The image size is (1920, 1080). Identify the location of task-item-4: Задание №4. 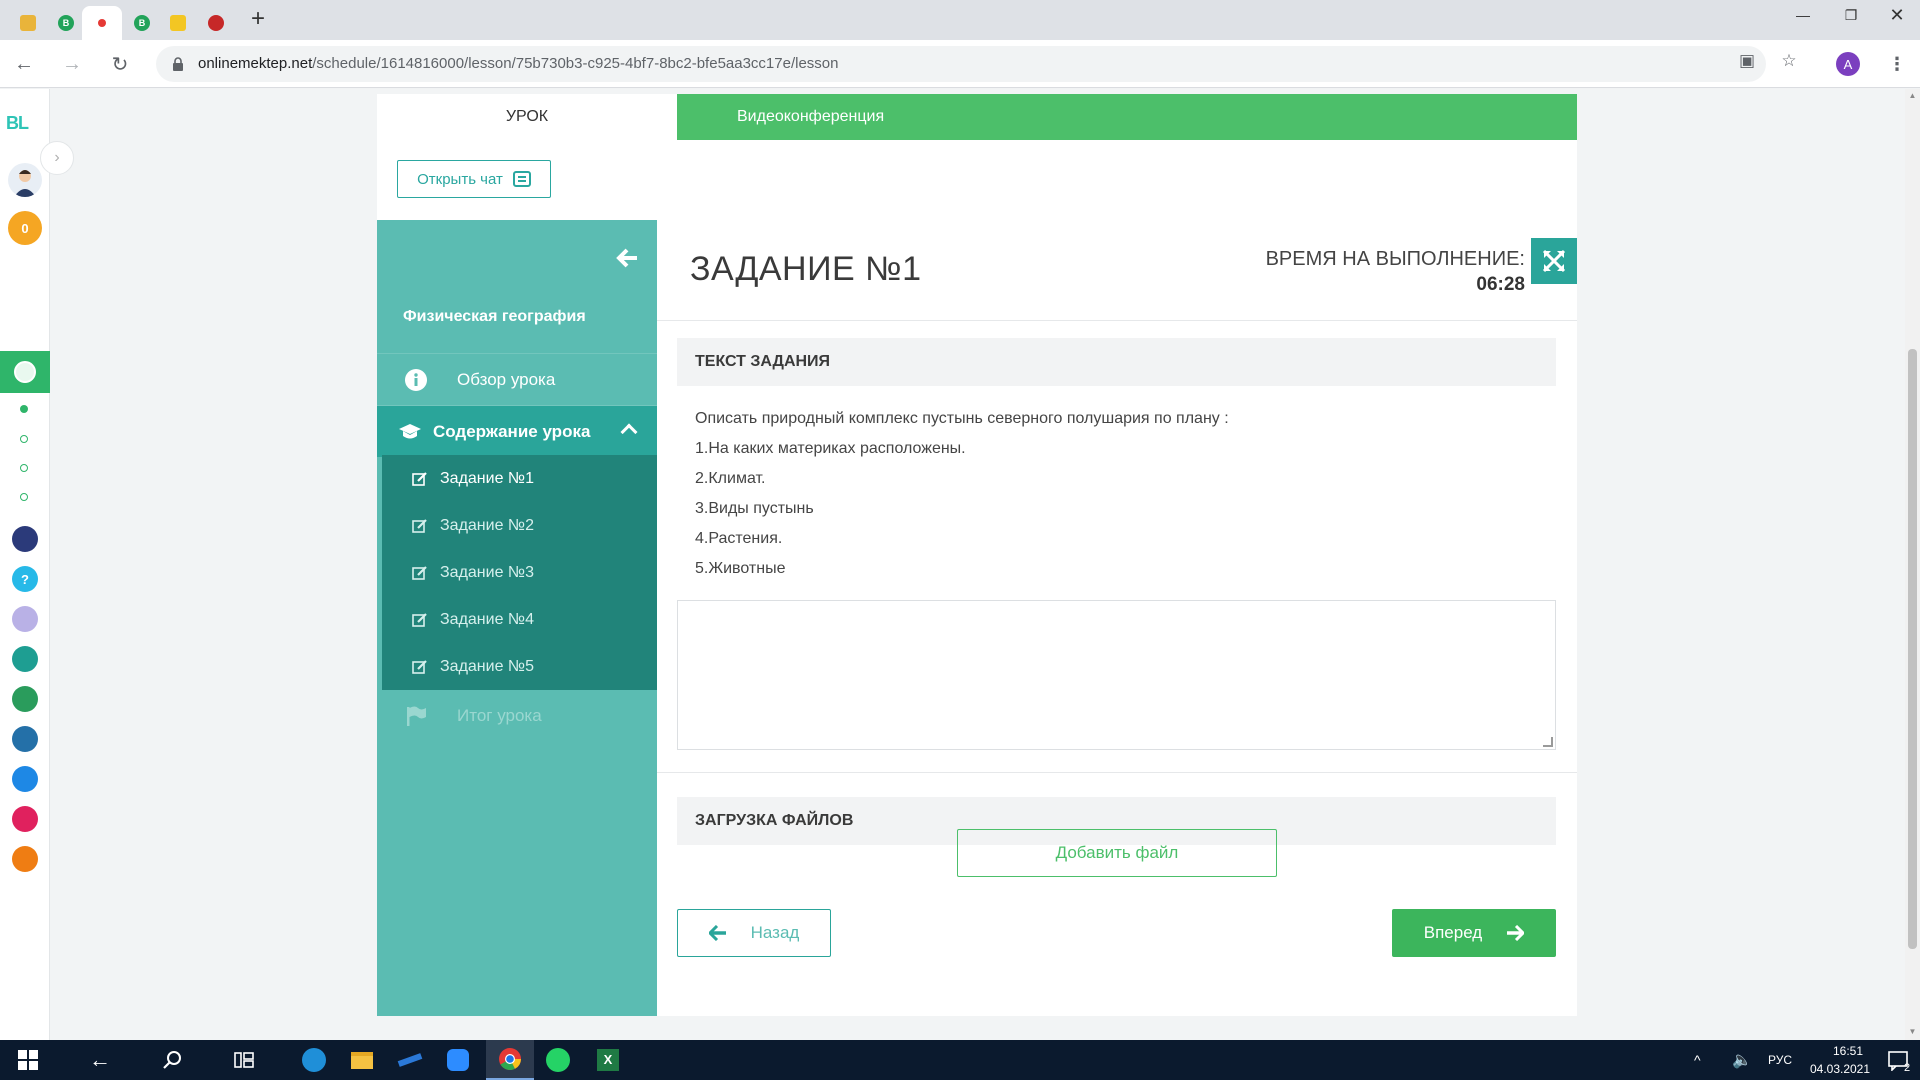
(519, 619).